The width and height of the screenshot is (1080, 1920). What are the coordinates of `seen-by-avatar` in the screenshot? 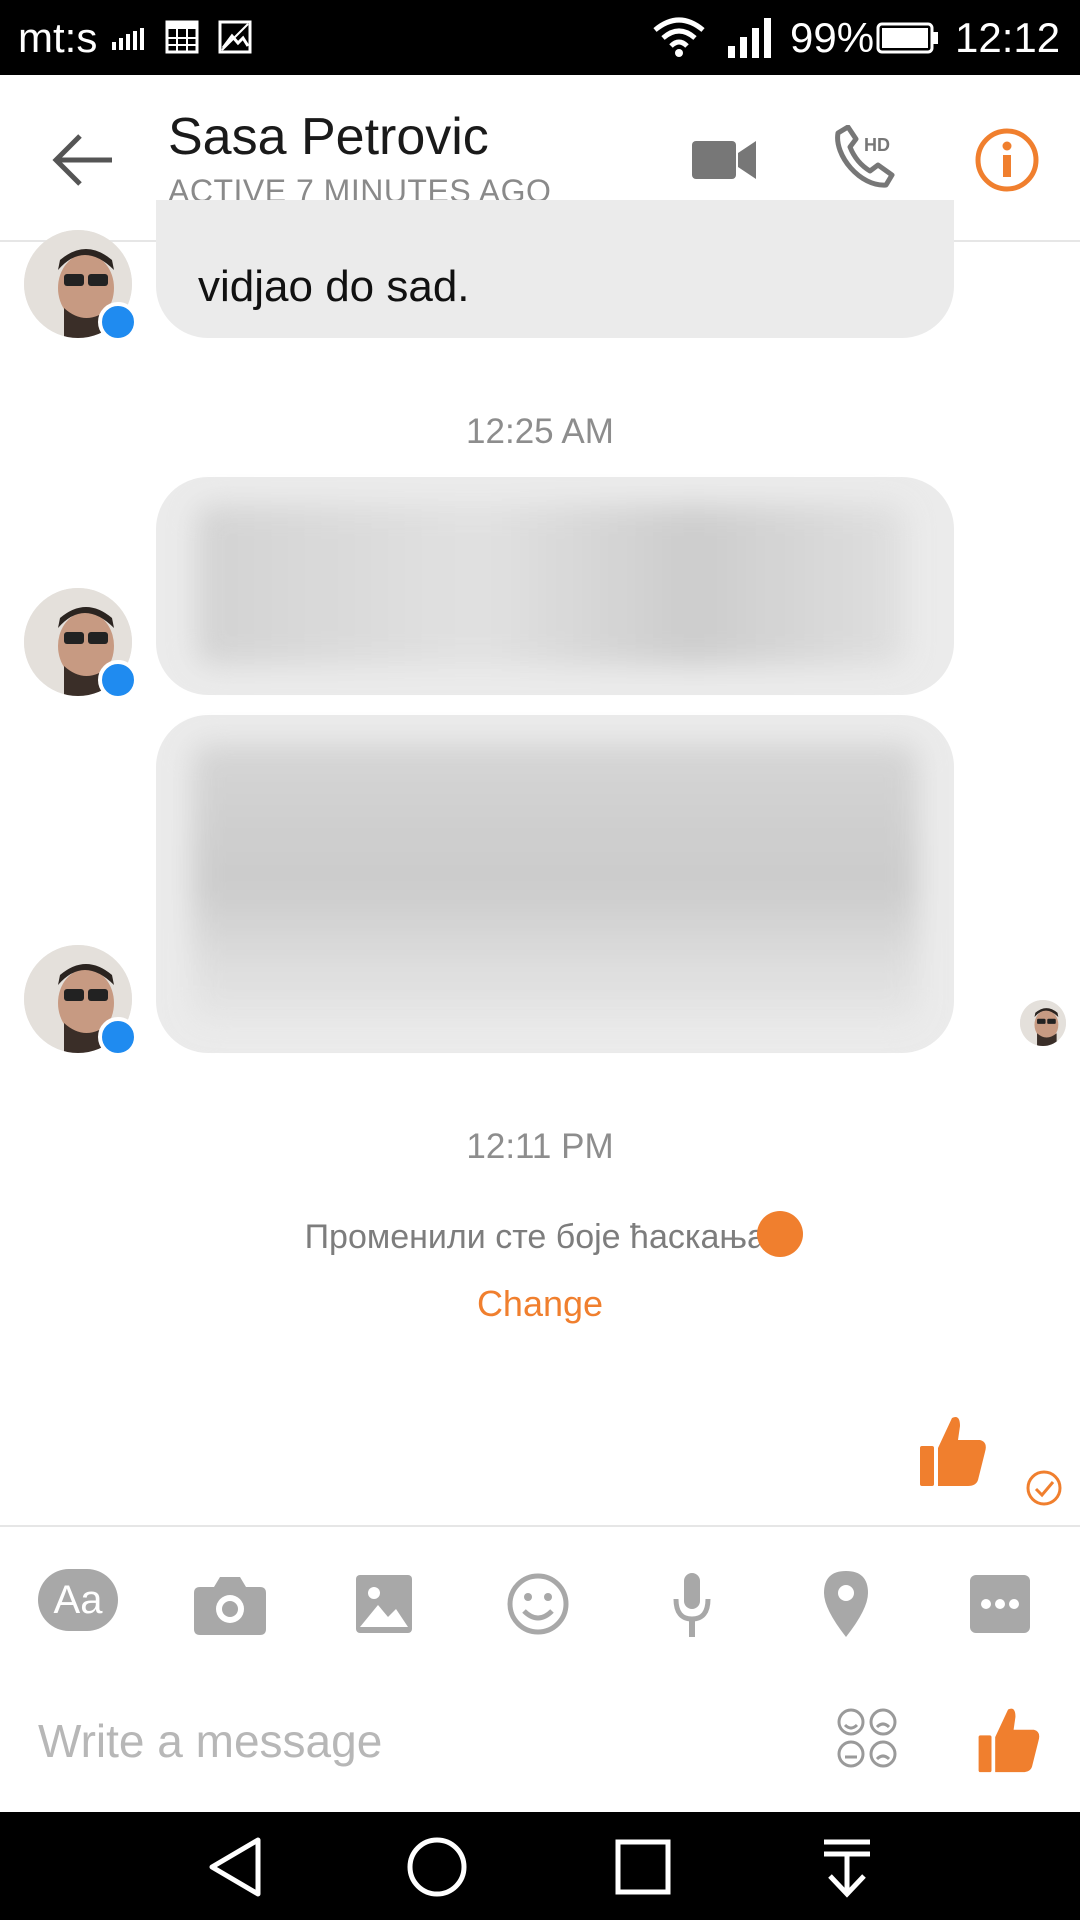 It's located at (1043, 1023).